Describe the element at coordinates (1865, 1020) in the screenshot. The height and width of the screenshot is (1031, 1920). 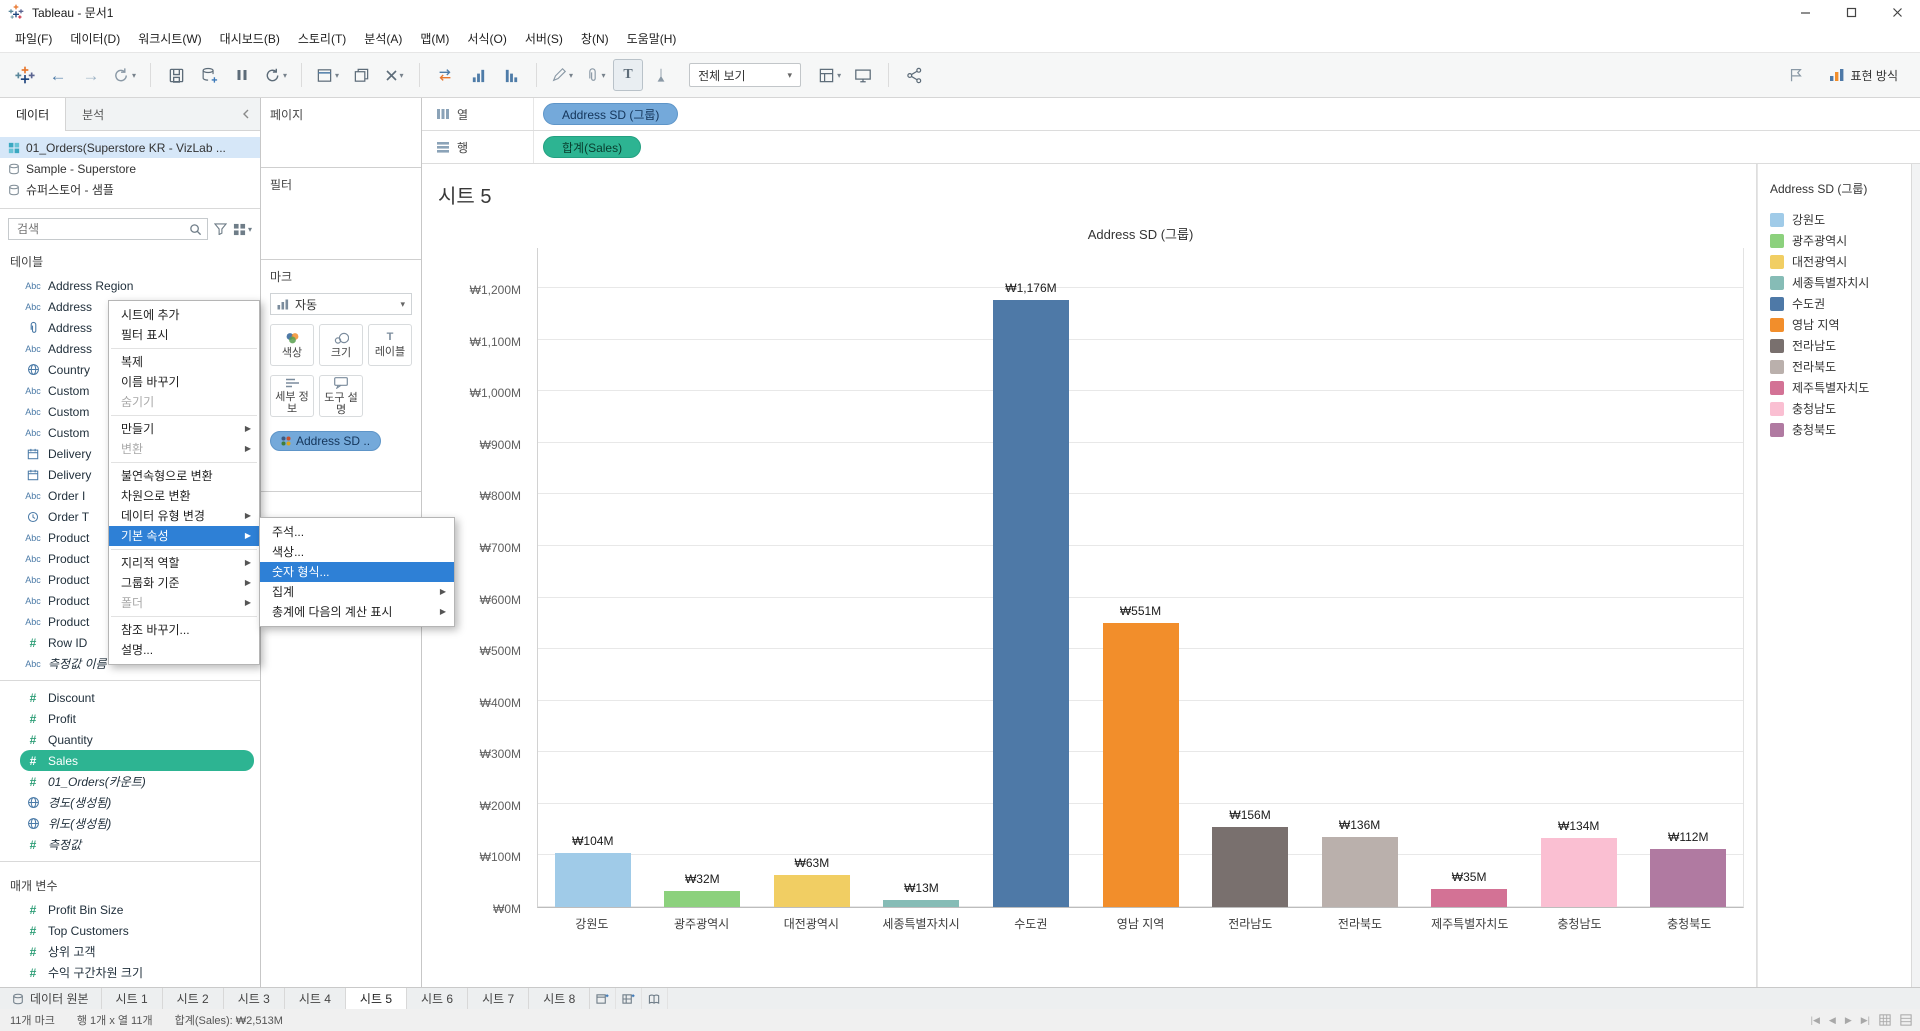
I see `last-page-icon: ▶|` at that location.